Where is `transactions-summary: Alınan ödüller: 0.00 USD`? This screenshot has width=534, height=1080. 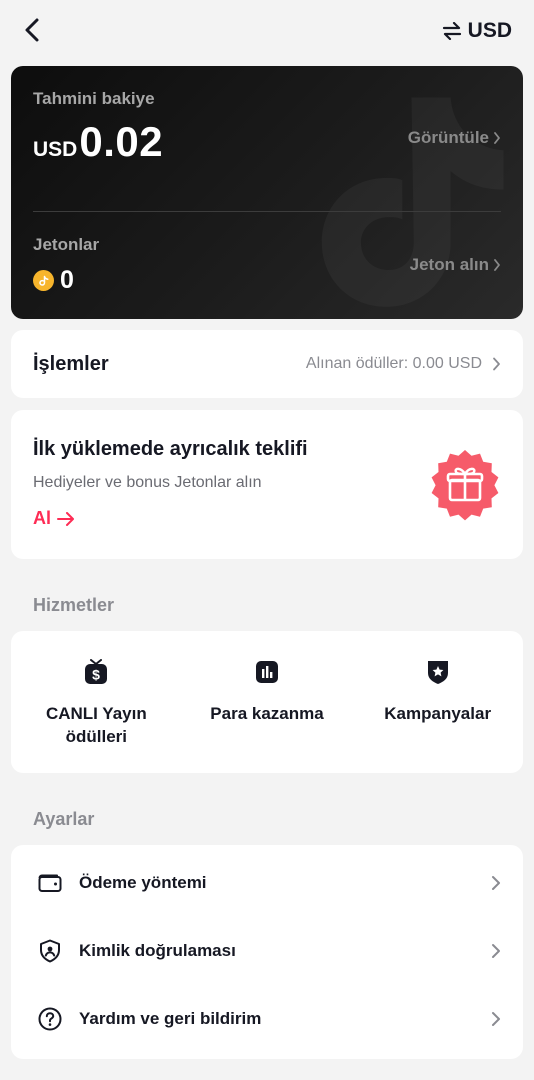
transactions-summary: Alınan ödüller: 0.00 USD is located at coordinates (403, 364).